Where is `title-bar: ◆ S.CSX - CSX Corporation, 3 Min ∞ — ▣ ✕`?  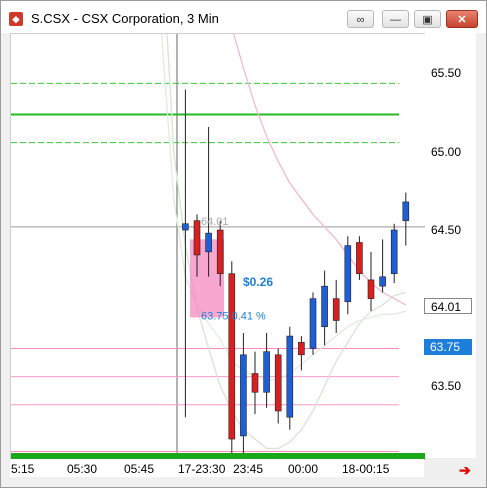
title-bar: ◆ S.CSX - CSX Corporation, 3 Min ∞ — ▣ ✕ is located at coordinates (243, 17).